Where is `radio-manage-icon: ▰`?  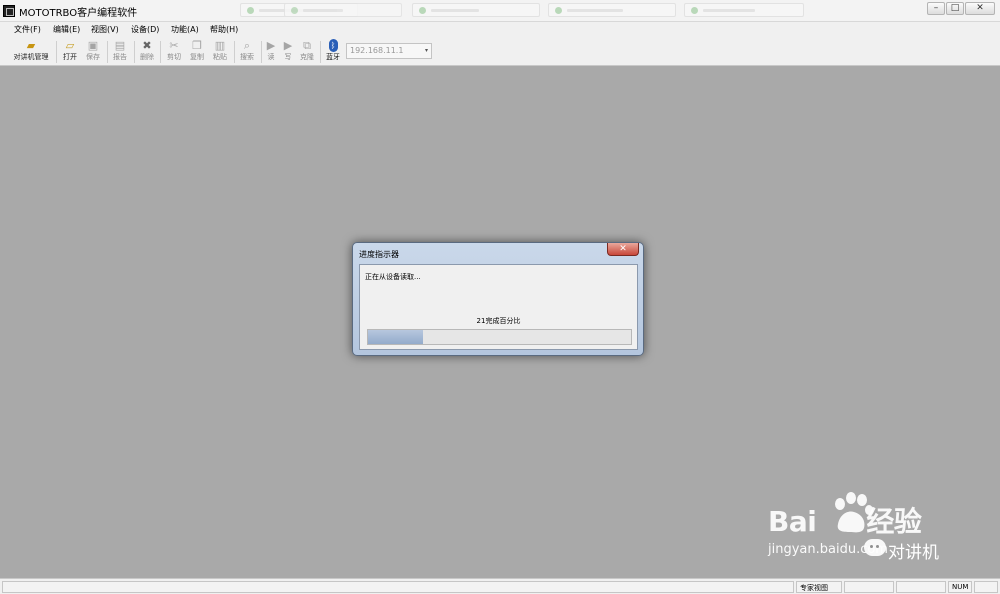
radio-manage-icon: ▰ is located at coordinates (31, 45).